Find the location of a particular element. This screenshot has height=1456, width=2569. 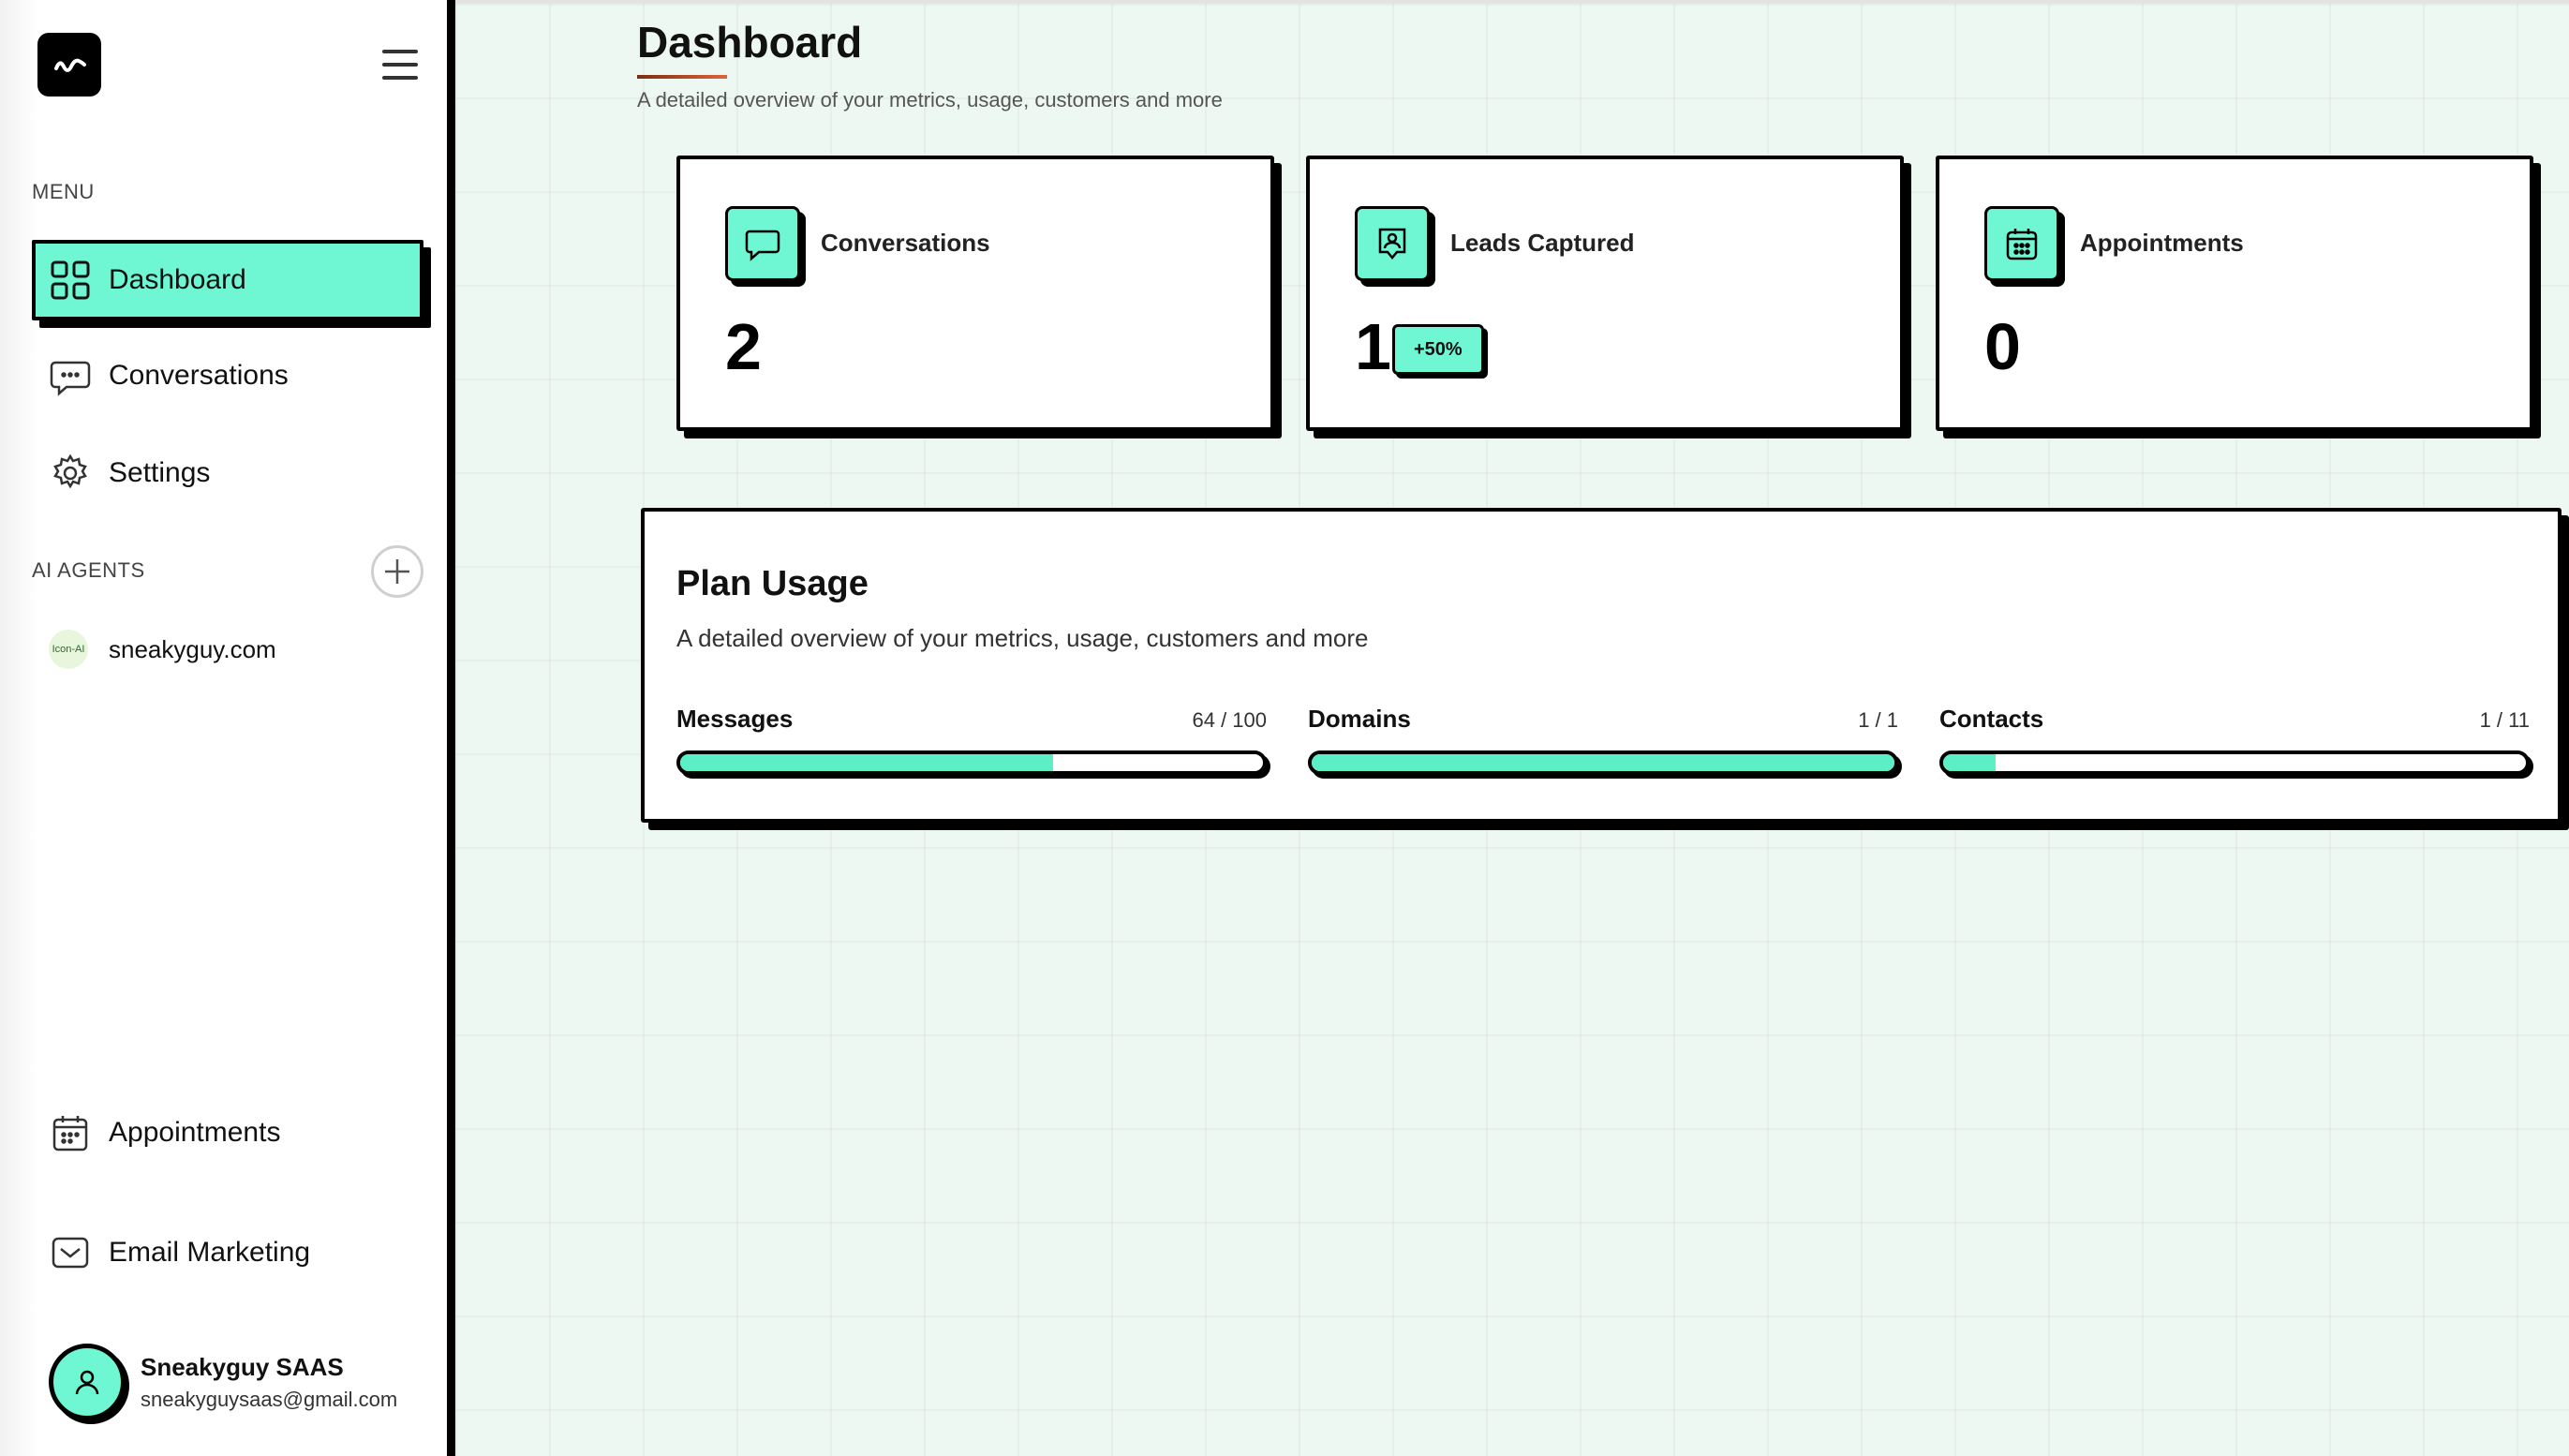

agent-item: Icon-AI sneakyguy.com is located at coordinates (162, 649).